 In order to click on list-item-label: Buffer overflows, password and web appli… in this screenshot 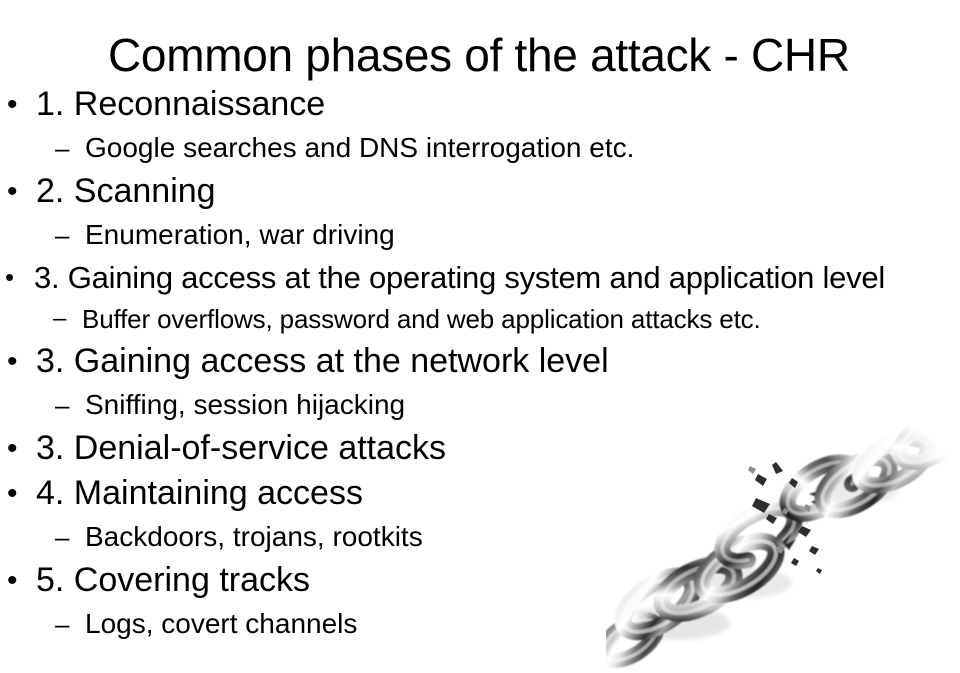, I will do `click(421, 319)`.